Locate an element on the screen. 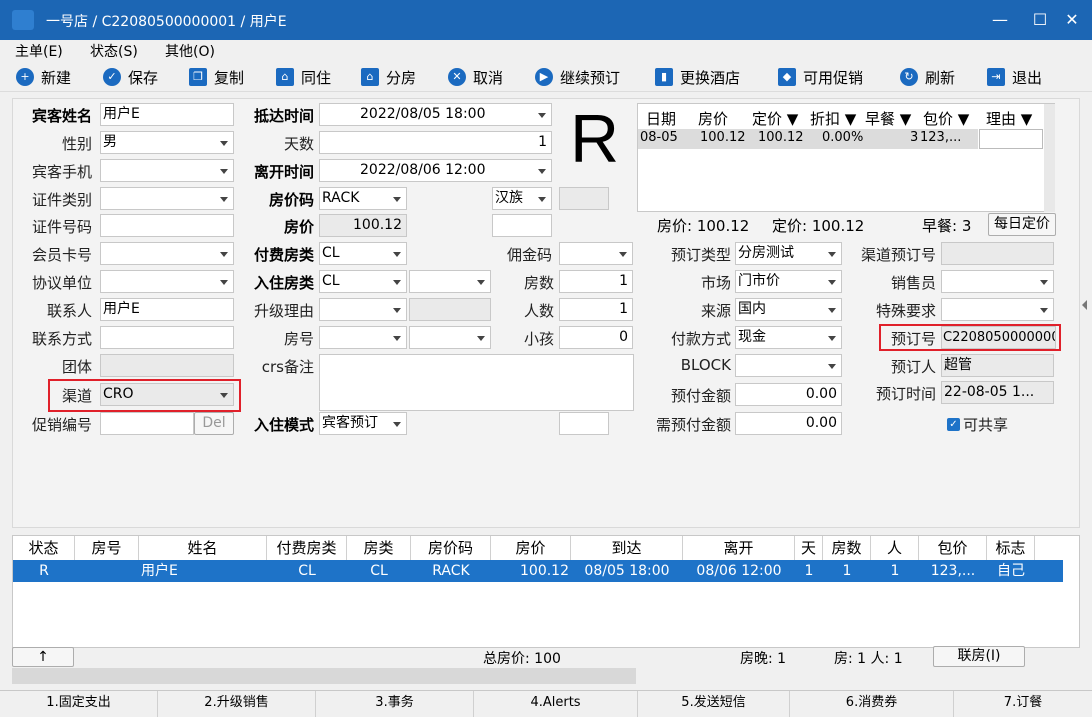 This screenshot has height=717, width=1092. refresh-button: ↻ 刷新 is located at coordinates (927, 77).